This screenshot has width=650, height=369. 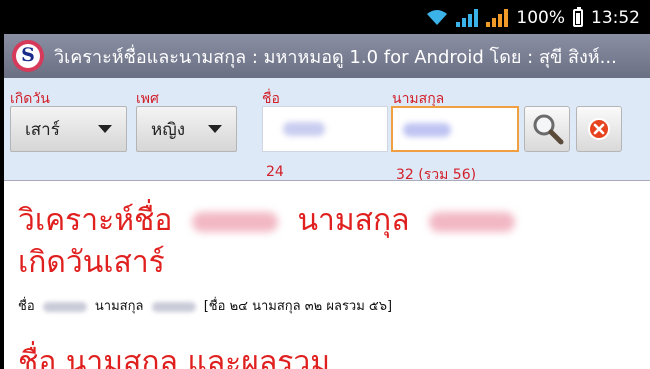 I want to click on redacted-lastname, so click(x=472, y=221).